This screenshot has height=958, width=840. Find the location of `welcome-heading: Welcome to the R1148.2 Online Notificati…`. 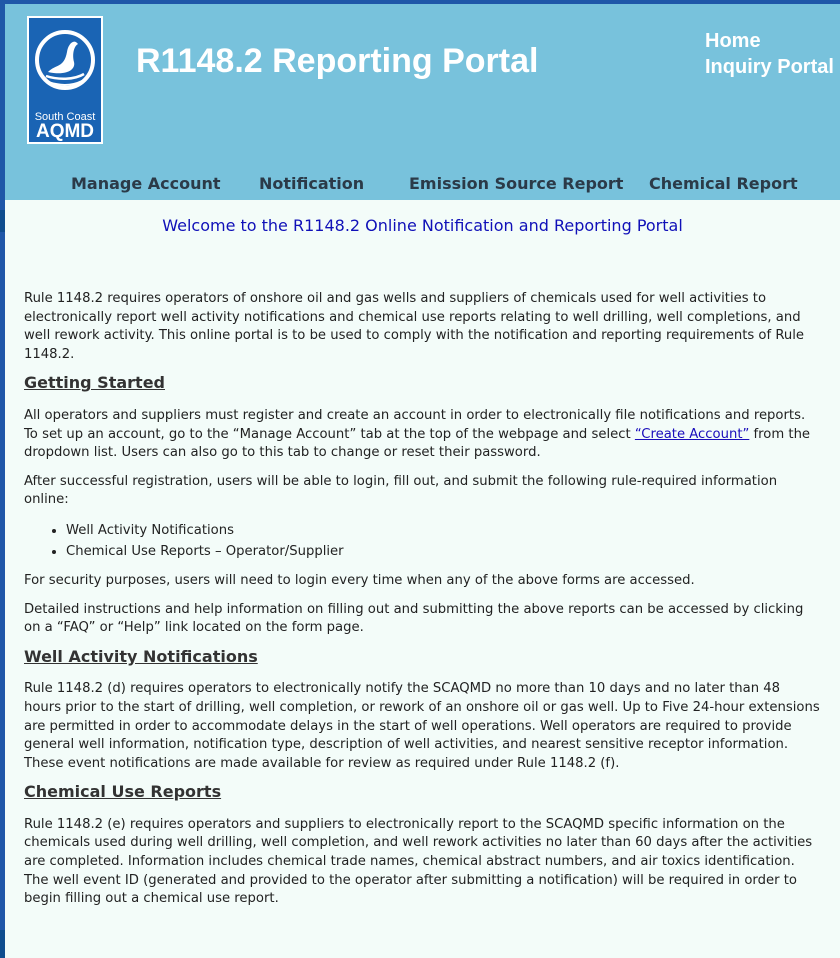

welcome-heading: Welcome to the R1148.2 Online Notificati… is located at coordinates (422, 225).